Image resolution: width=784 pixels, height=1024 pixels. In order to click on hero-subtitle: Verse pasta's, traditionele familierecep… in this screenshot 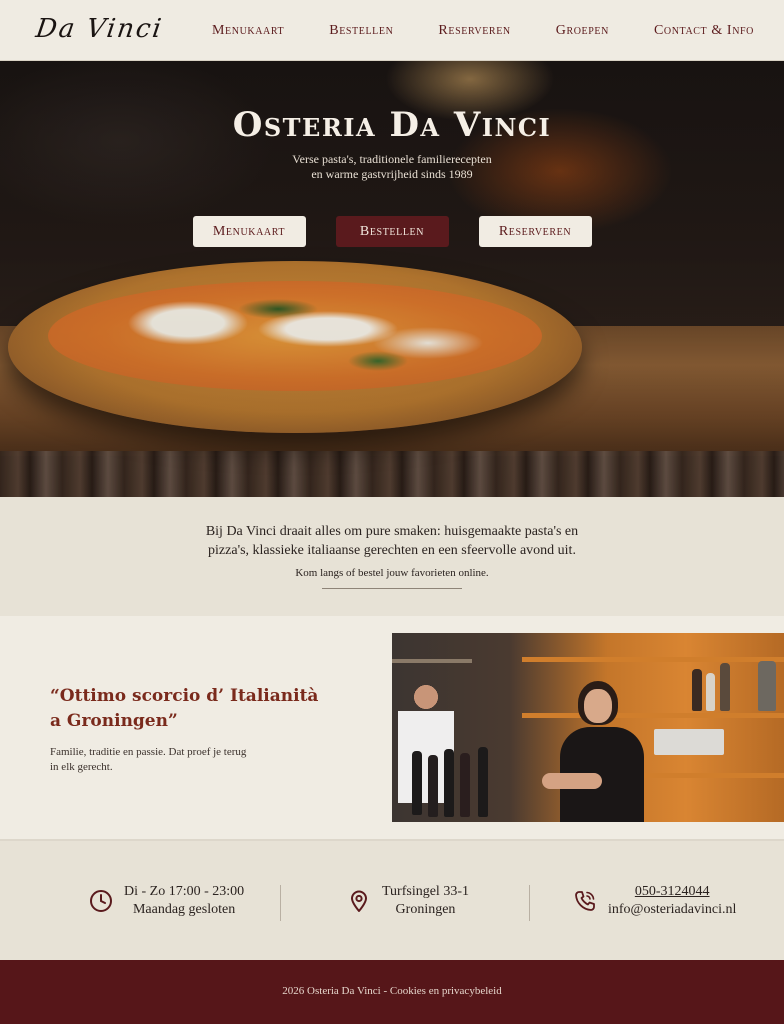, I will do `click(392, 167)`.